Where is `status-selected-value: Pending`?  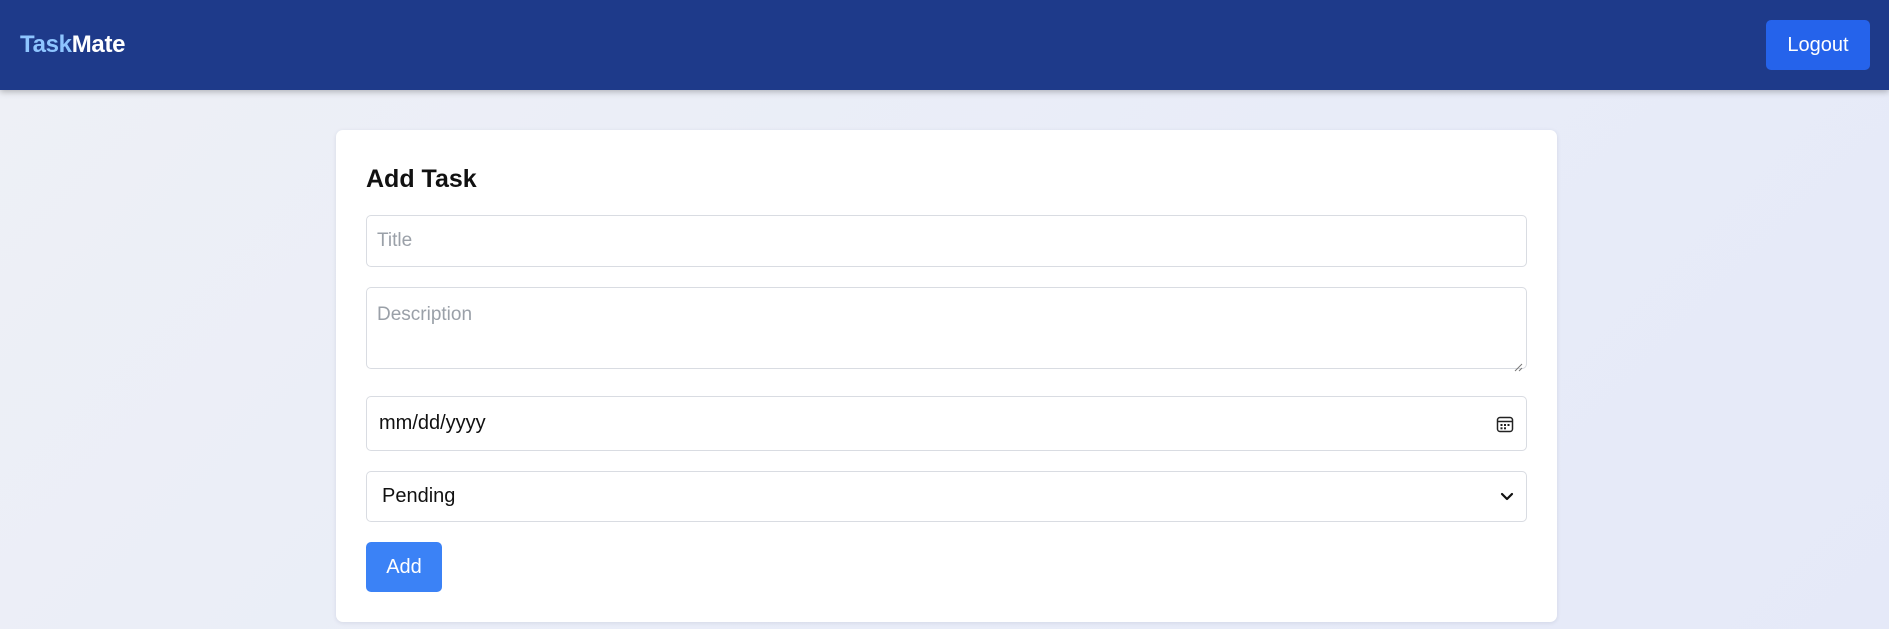
status-selected-value: Pending is located at coordinates (419, 496).